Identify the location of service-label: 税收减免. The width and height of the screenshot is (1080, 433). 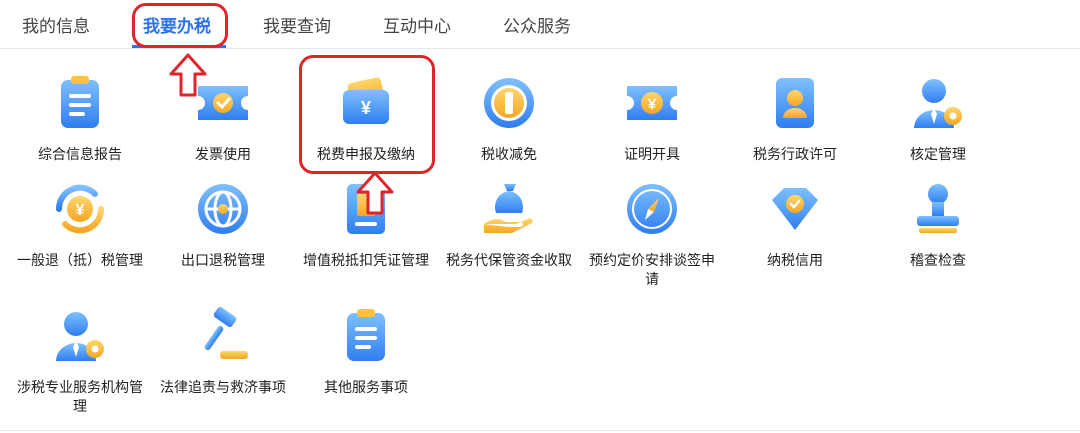
(509, 155).